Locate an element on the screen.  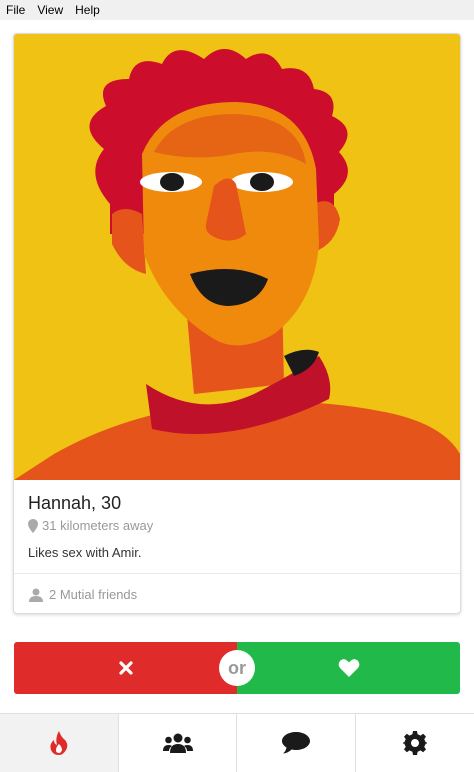
users-icon is located at coordinates (177, 743).